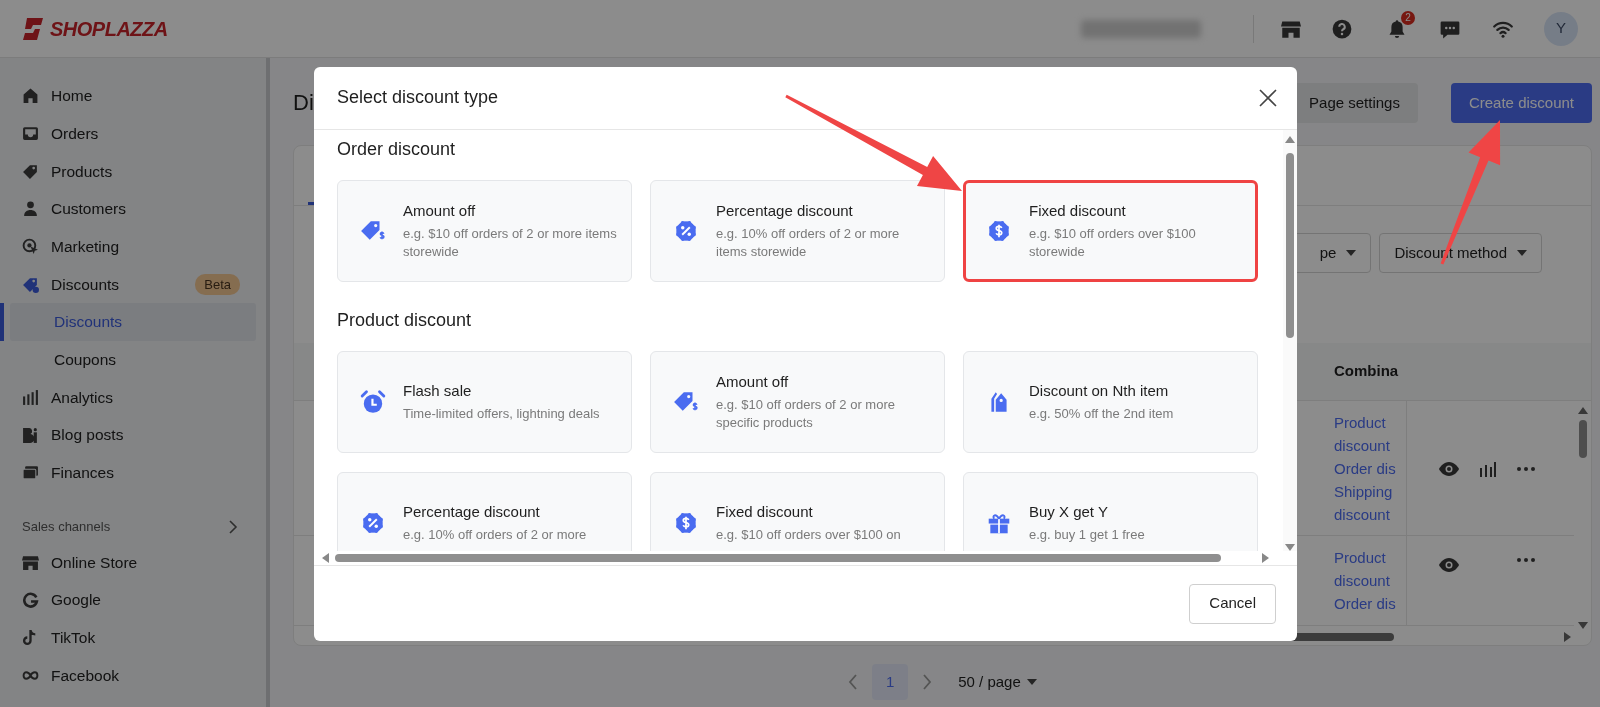  Describe the element at coordinates (30, 600) in the screenshot. I see `google-icon` at that location.